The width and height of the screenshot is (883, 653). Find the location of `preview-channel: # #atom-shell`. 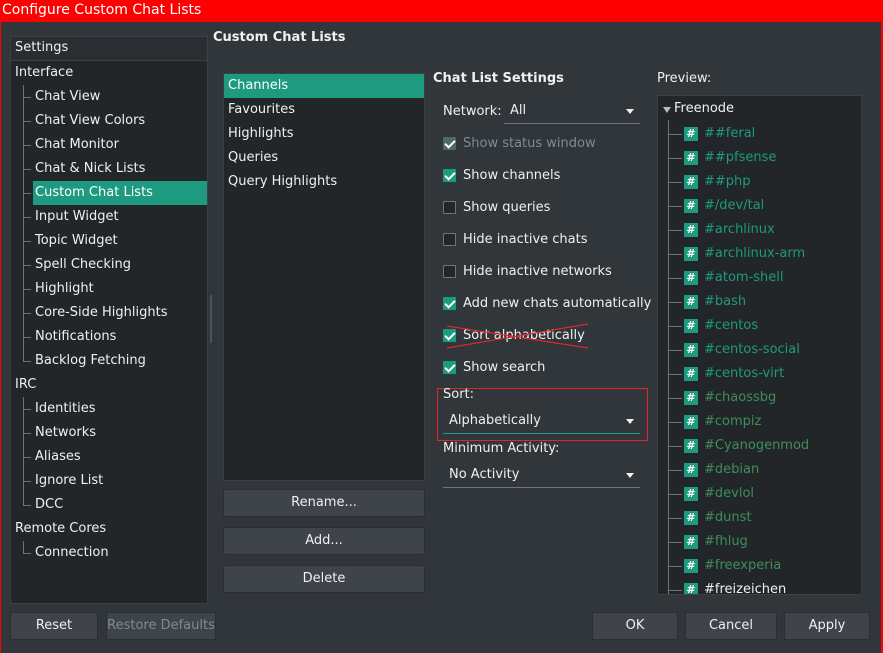

preview-channel: # #atom-shell is located at coordinates (763, 278).